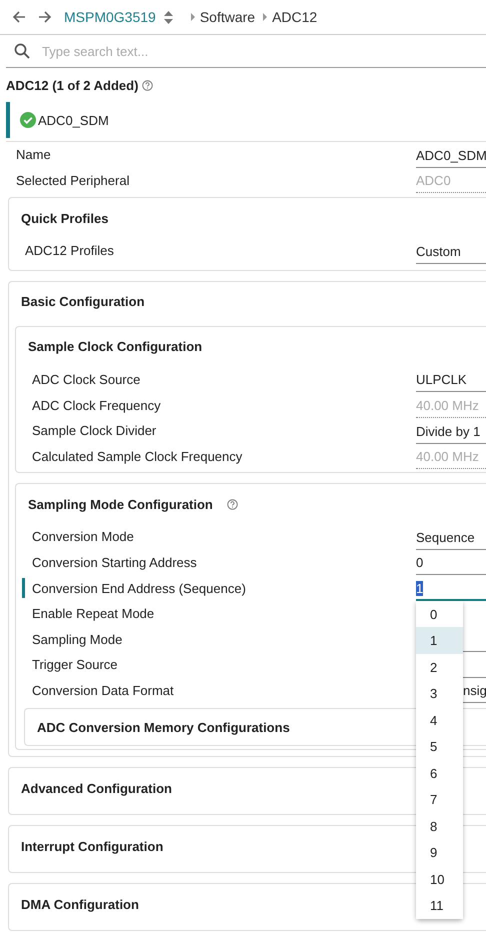 The image size is (486, 936). I want to click on field-label: Sampling Mode, so click(77, 639).